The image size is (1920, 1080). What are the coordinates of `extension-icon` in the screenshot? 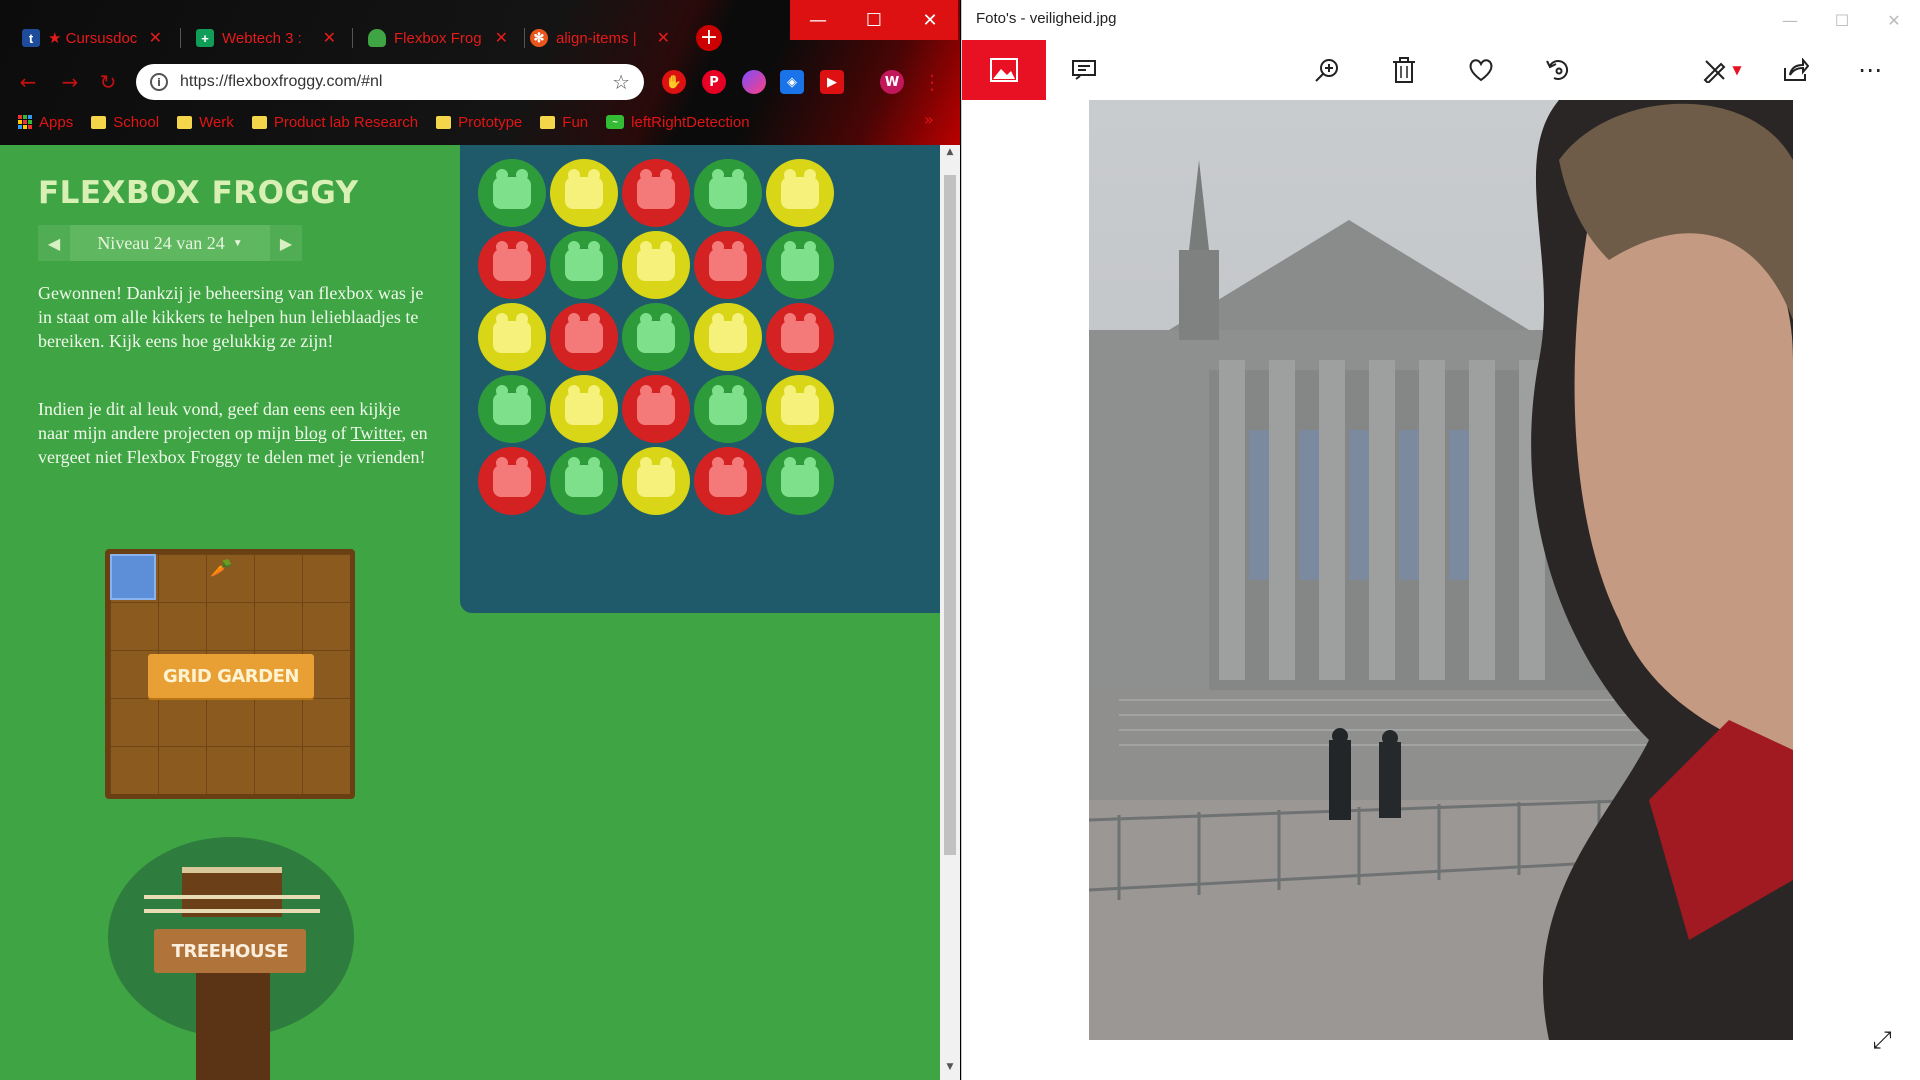 It's located at (754, 82).